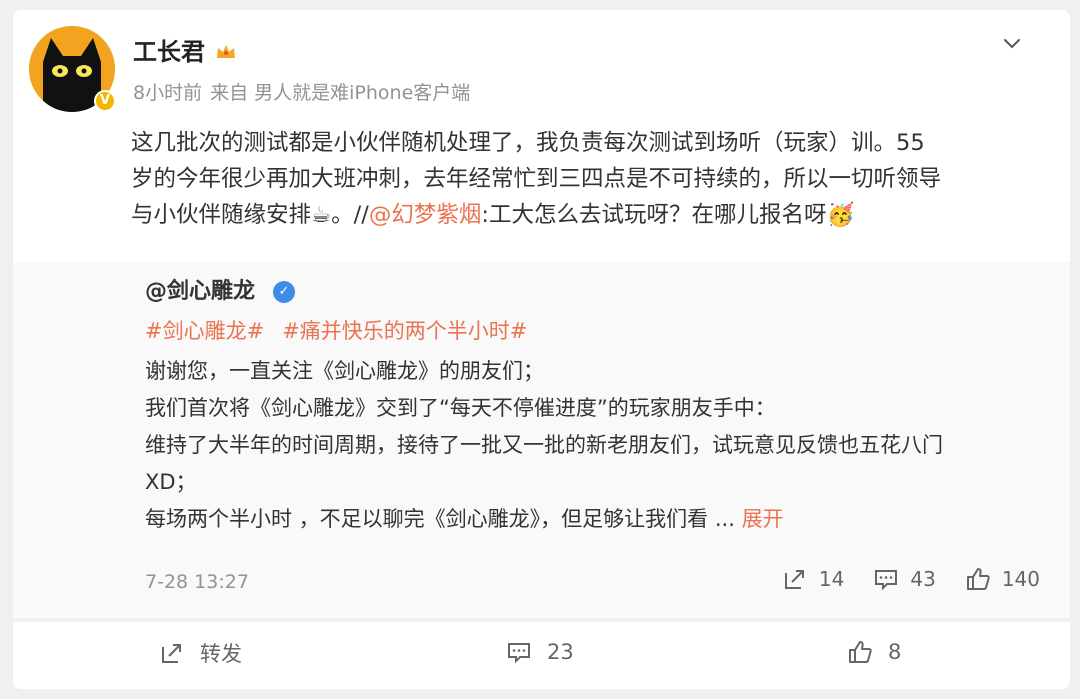 This screenshot has height=699, width=1080. I want to click on post-text-line: 与小伙伴随缘安排☕。//@幻梦紫烟:工大怎么去试玩呀？在哪儿报名呀🥳, so click(581, 215).